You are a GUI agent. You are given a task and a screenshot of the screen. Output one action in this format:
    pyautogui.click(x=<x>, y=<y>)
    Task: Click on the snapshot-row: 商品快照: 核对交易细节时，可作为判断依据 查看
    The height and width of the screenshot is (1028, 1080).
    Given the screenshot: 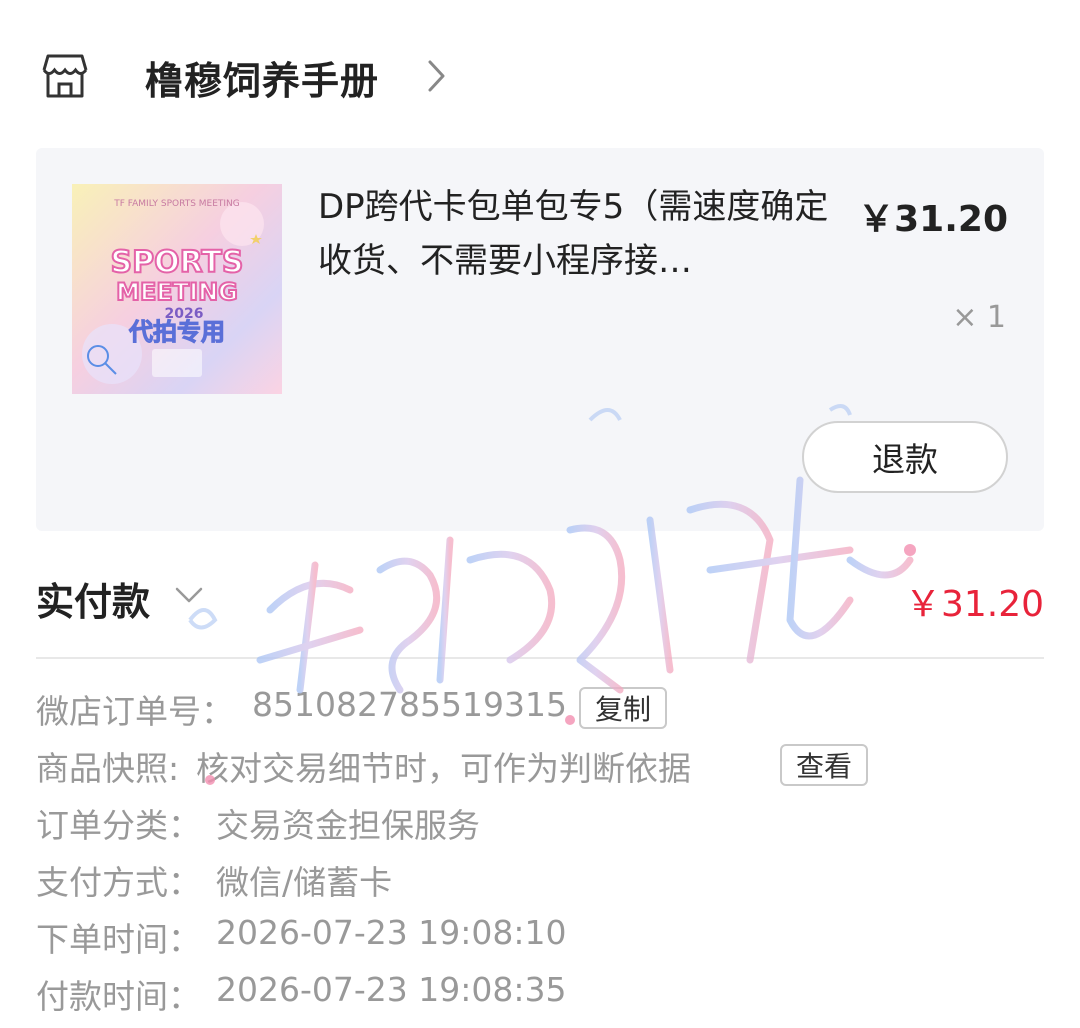 What is the action you would take?
    pyautogui.click(x=540, y=770)
    